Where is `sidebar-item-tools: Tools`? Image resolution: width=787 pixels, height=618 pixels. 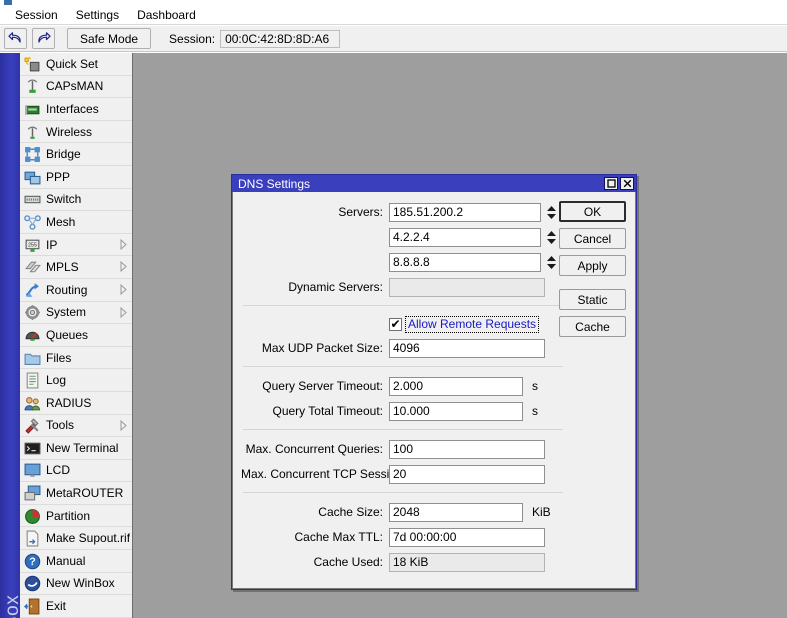
sidebar-item-tools: Tools is located at coordinates (76, 426).